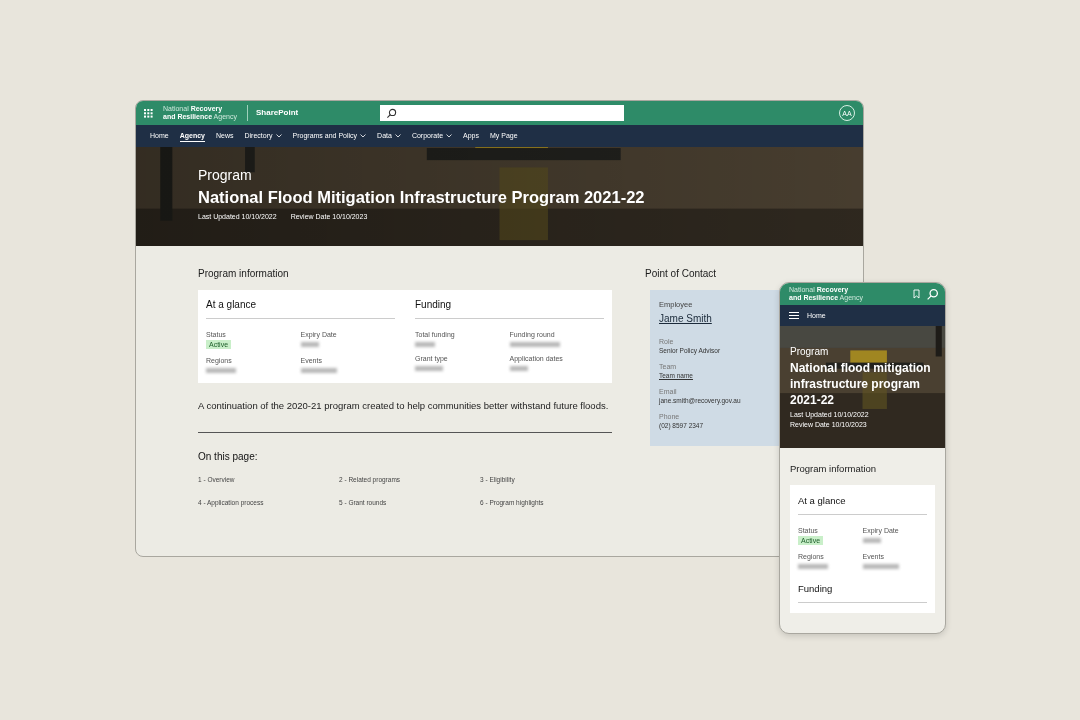  I want to click on page-title: National Flood Mitigation Infrastructure Program 2021-22, so click(421, 197).